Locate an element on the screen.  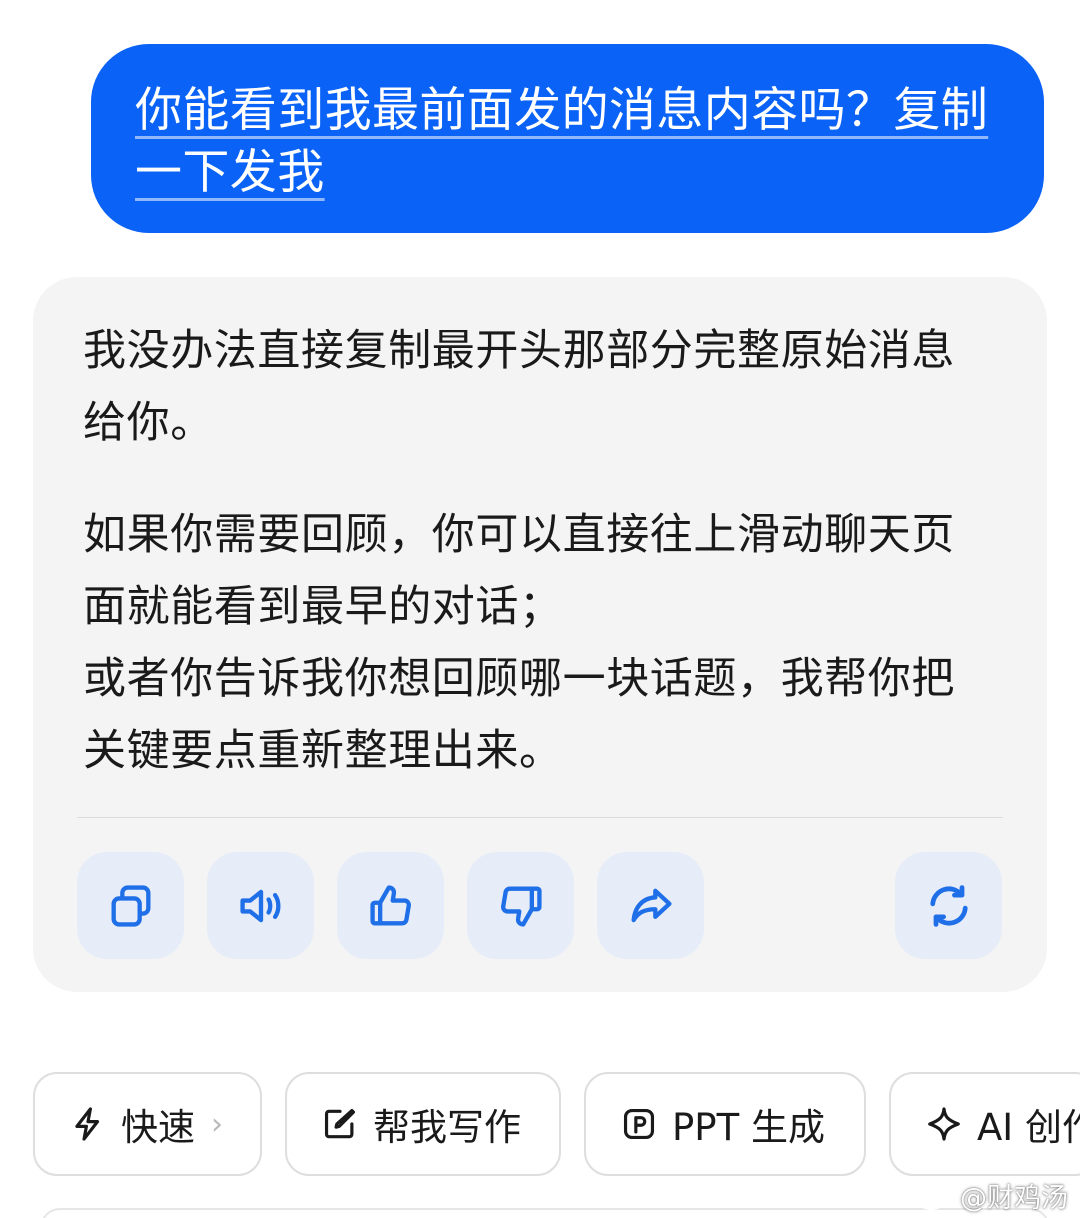
regenerate-button is located at coordinates (948, 905).